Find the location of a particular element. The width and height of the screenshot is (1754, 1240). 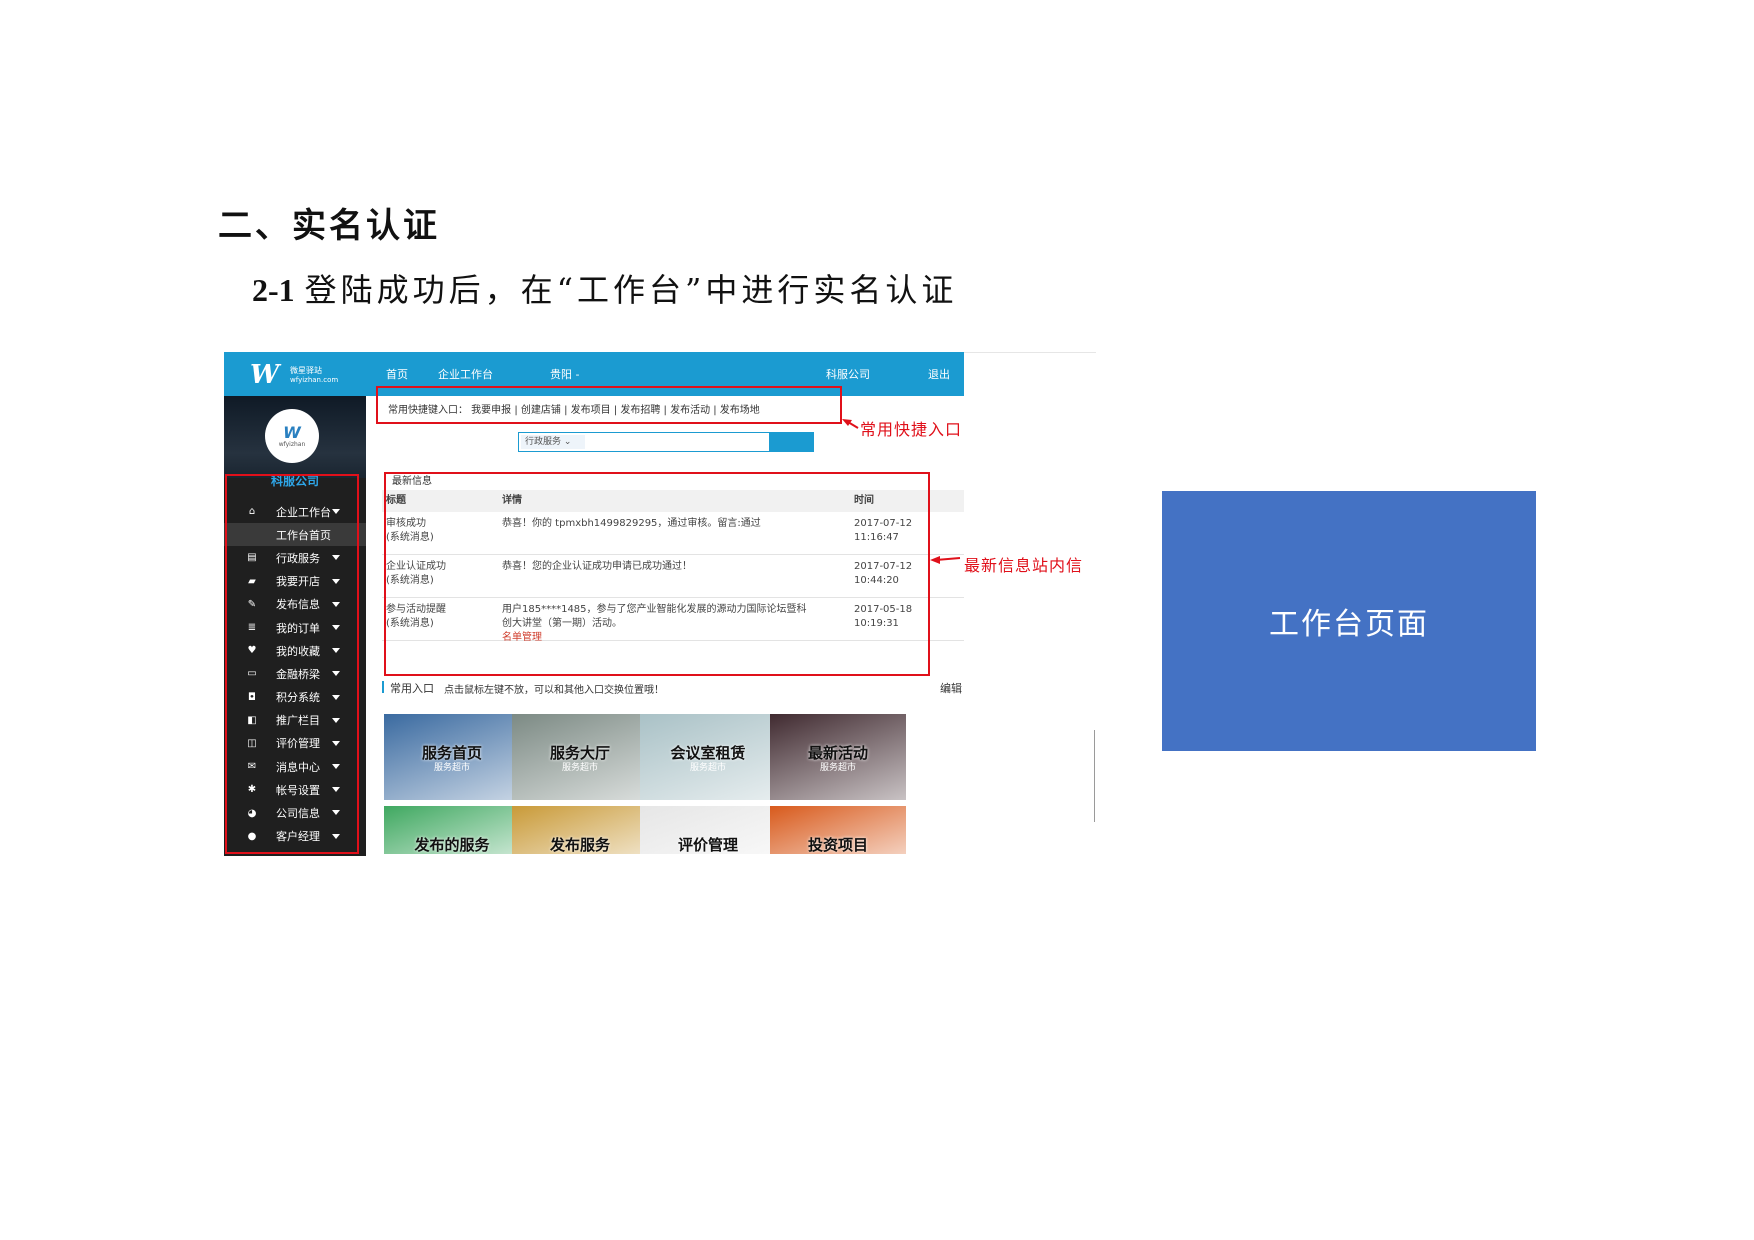

tile-title: 发布服务 is located at coordinates (579, 845).